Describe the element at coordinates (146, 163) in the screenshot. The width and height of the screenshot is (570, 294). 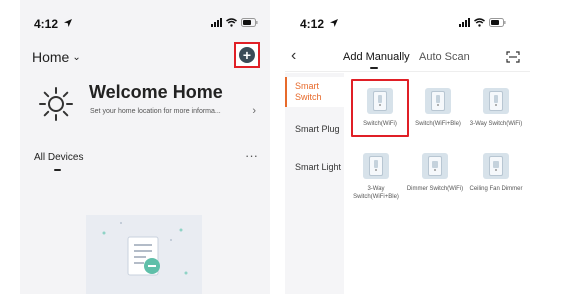
I see `devices-header: All Devices ···` at that location.